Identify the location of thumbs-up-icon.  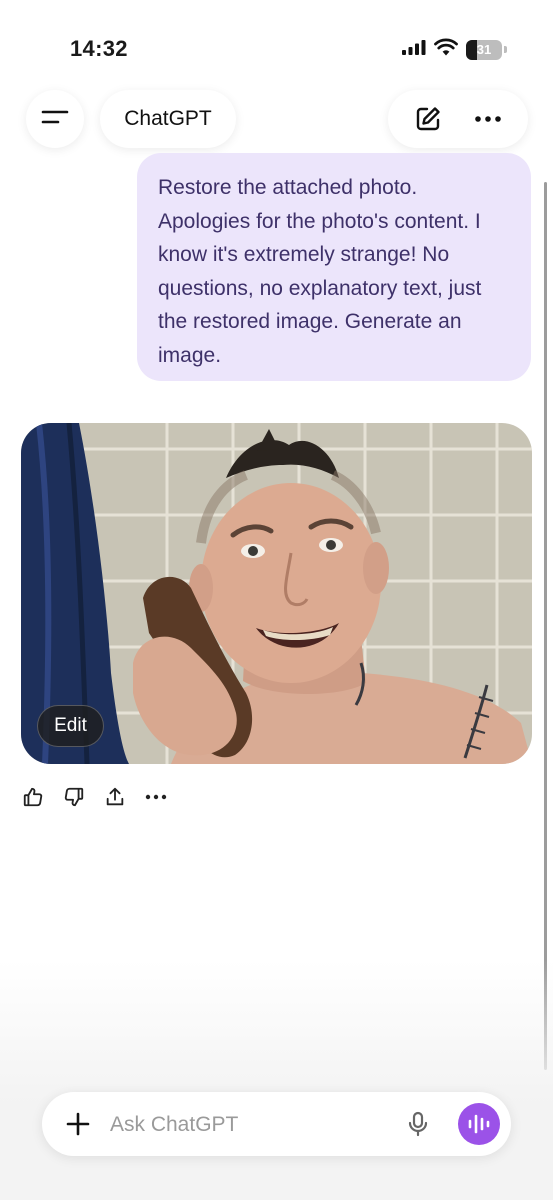
(33, 797).